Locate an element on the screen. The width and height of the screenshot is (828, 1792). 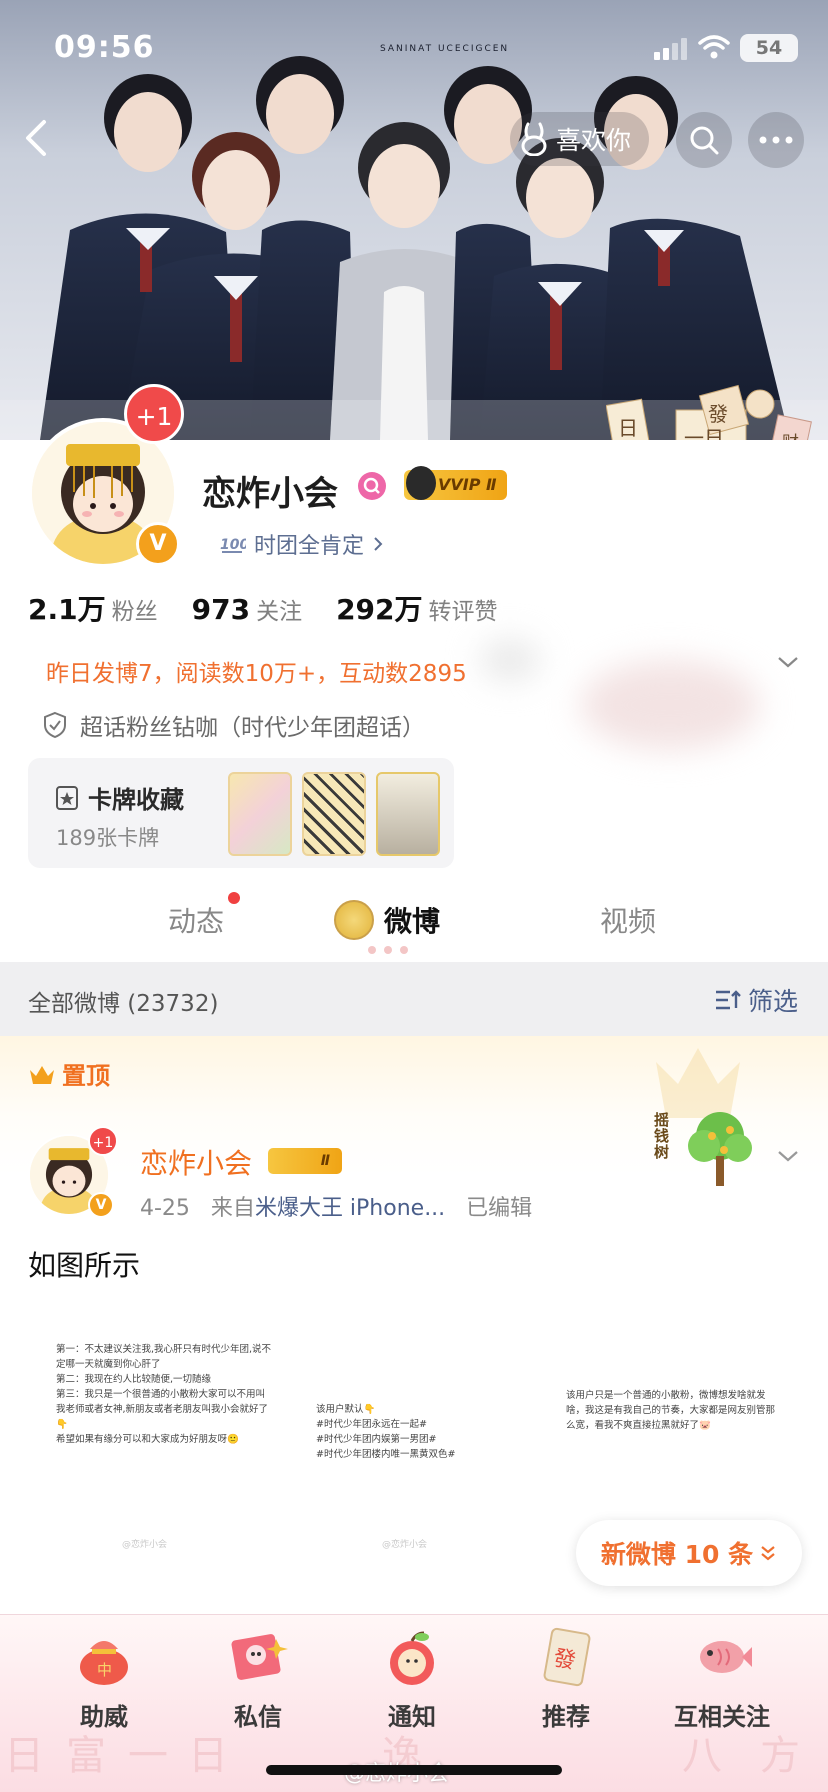
blurred-decoration is located at coordinates (510, 660).